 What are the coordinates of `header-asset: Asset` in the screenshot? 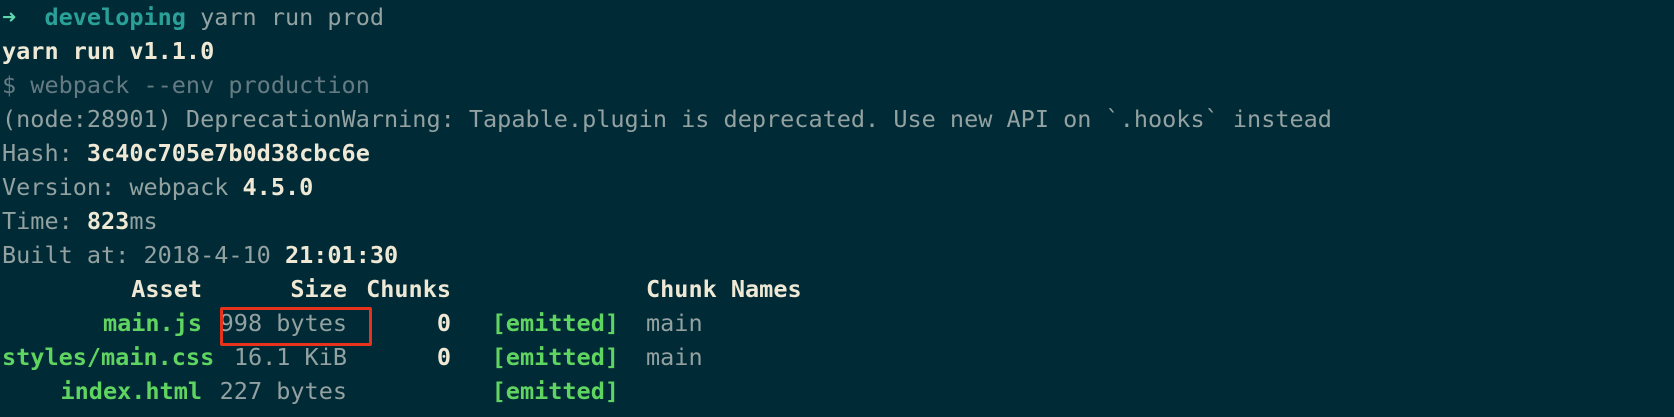 It's located at (166, 289).